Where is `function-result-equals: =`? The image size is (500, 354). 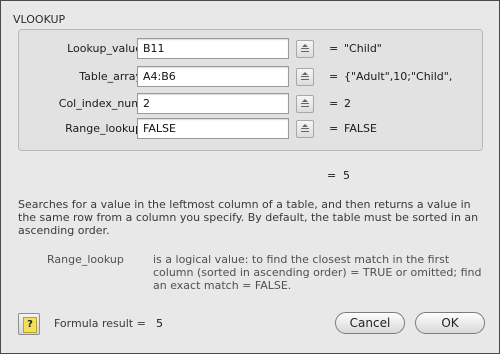
function-result-equals: = is located at coordinates (332, 175).